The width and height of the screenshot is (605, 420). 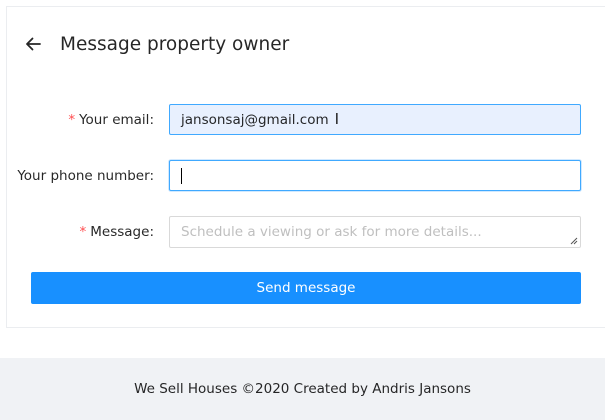 I want to click on send-message-button: Send message, so click(x=306, y=288).